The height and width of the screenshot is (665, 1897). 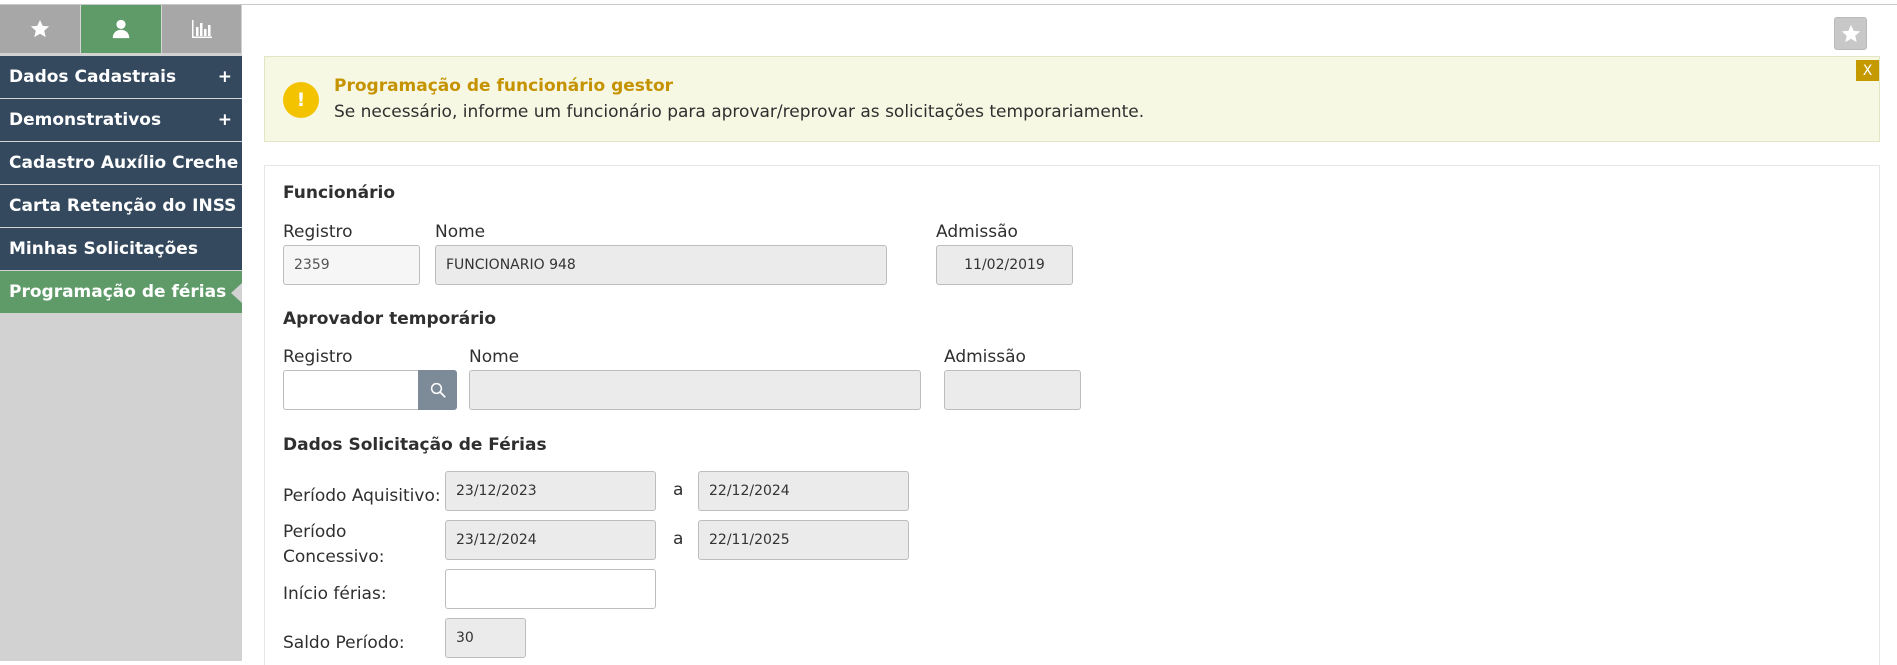 I want to click on saldo-periodo-field: 30, so click(x=485, y=638).